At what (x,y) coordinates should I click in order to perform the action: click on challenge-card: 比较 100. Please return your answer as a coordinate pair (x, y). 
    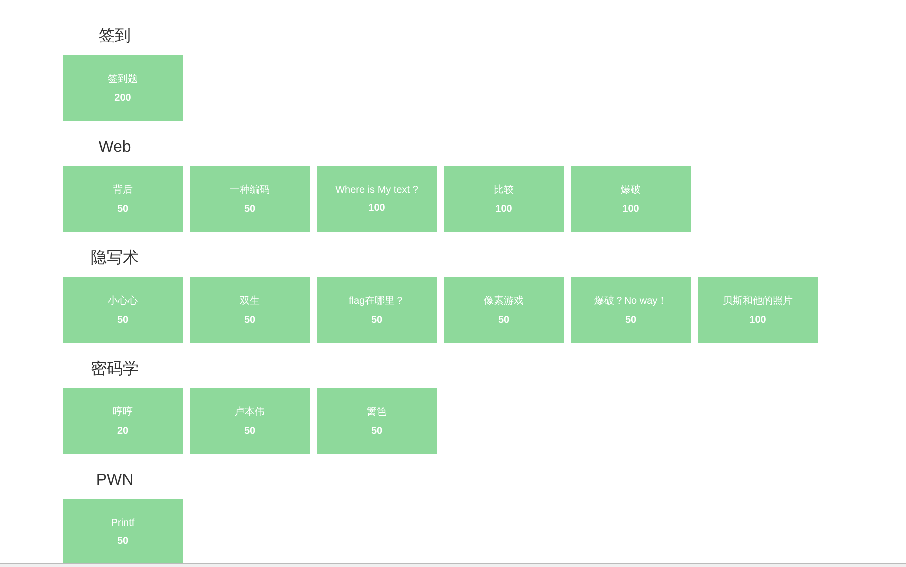
    Looking at the image, I should click on (504, 199).